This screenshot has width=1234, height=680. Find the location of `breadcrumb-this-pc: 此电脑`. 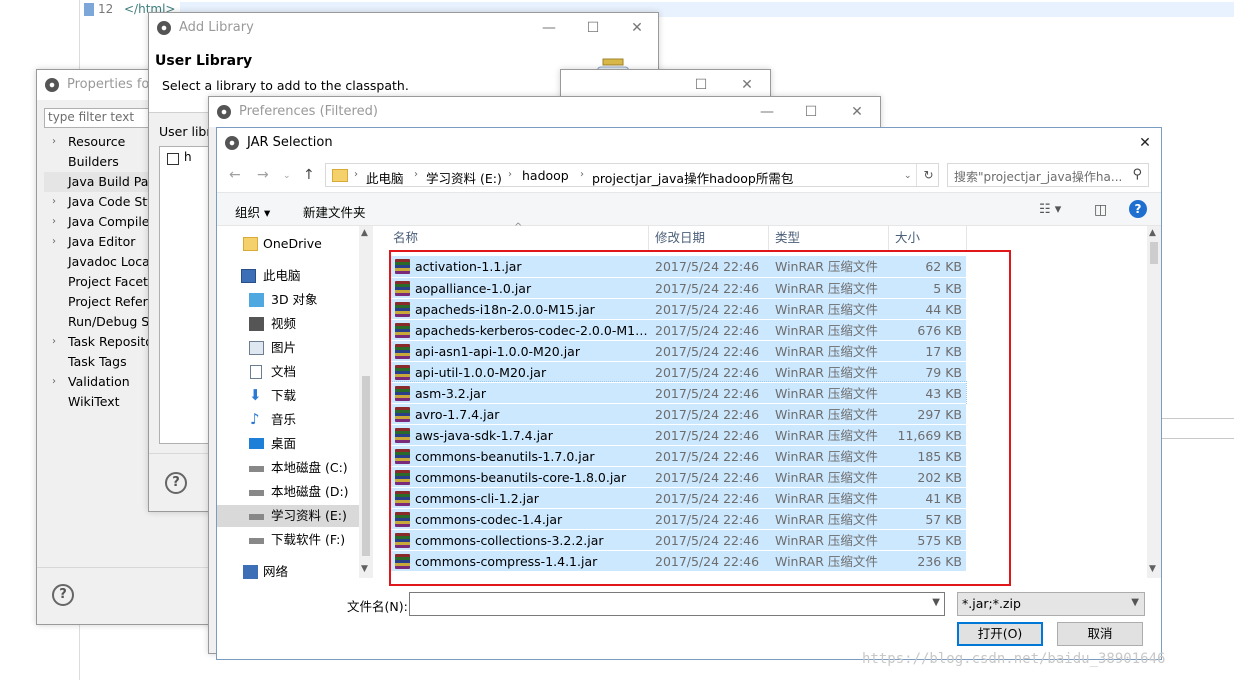

breadcrumb-this-pc: 此电脑 is located at coordinates (385, 177).